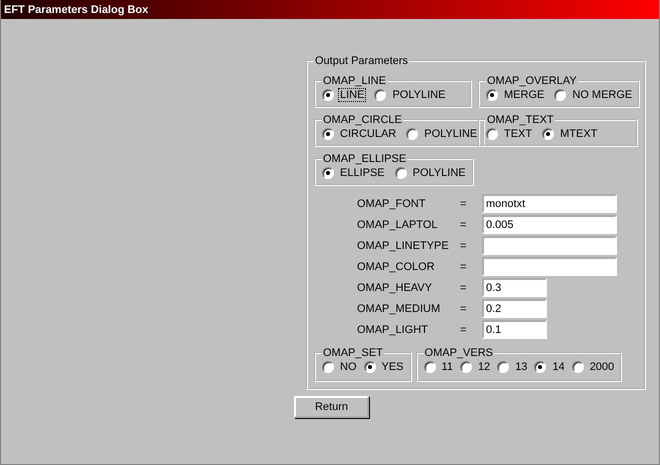  I want to click on field-label: OMAP_LAPTOL, so click(397, 224).